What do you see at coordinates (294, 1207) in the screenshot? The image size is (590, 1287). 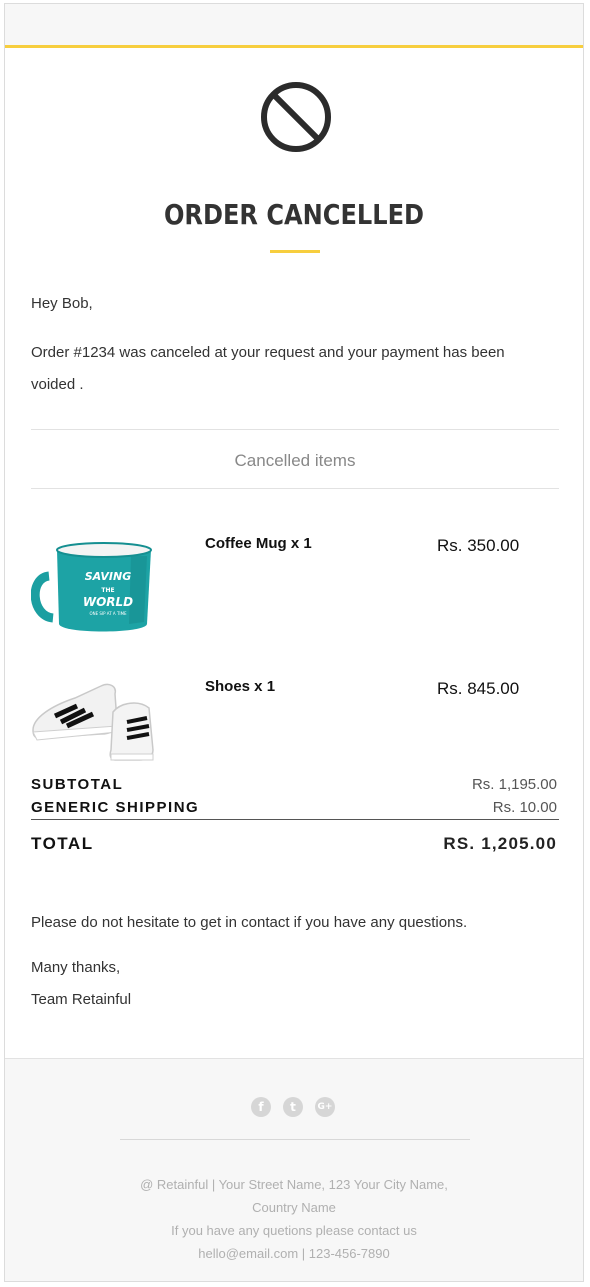 I see `footer-country: Country Name` at bounding box center [294, 1207].